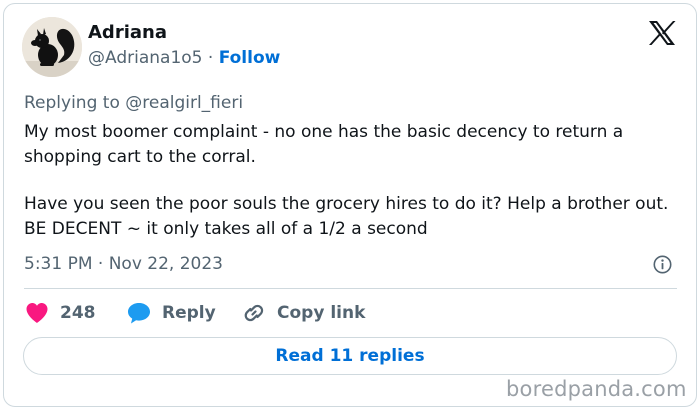 The width and height of the screenshot is (700, 410). What do you see at coordinates (250, 58) in the screenshot?
I see `follow-button: Follow` at bounding box center [250, 58].